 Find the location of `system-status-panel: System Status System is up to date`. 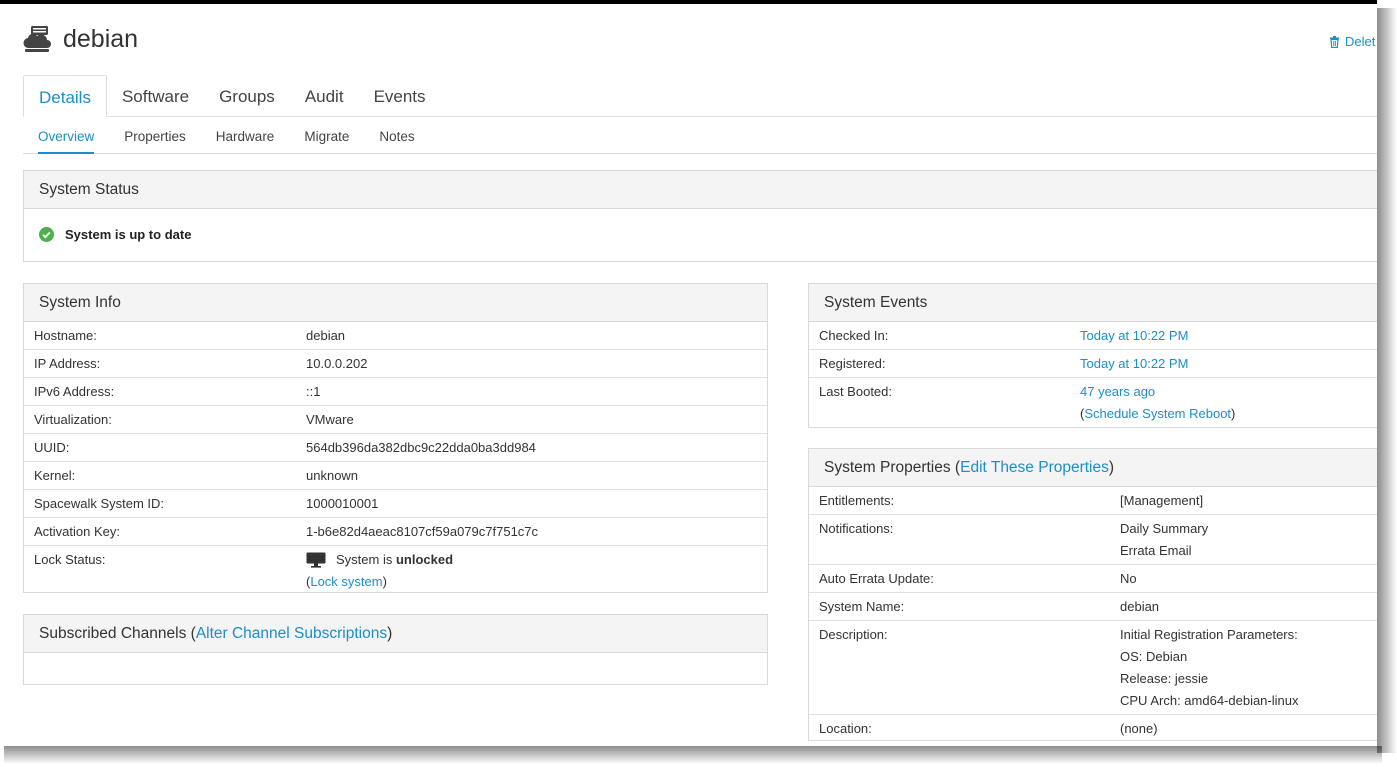

system-status-panel: System Status System is up to date is located at coordinates (700, 216).